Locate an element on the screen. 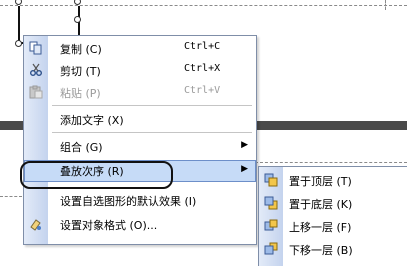  submenu-item-send-backward: 下移一层 (B) is located at coordinates (333, 250).